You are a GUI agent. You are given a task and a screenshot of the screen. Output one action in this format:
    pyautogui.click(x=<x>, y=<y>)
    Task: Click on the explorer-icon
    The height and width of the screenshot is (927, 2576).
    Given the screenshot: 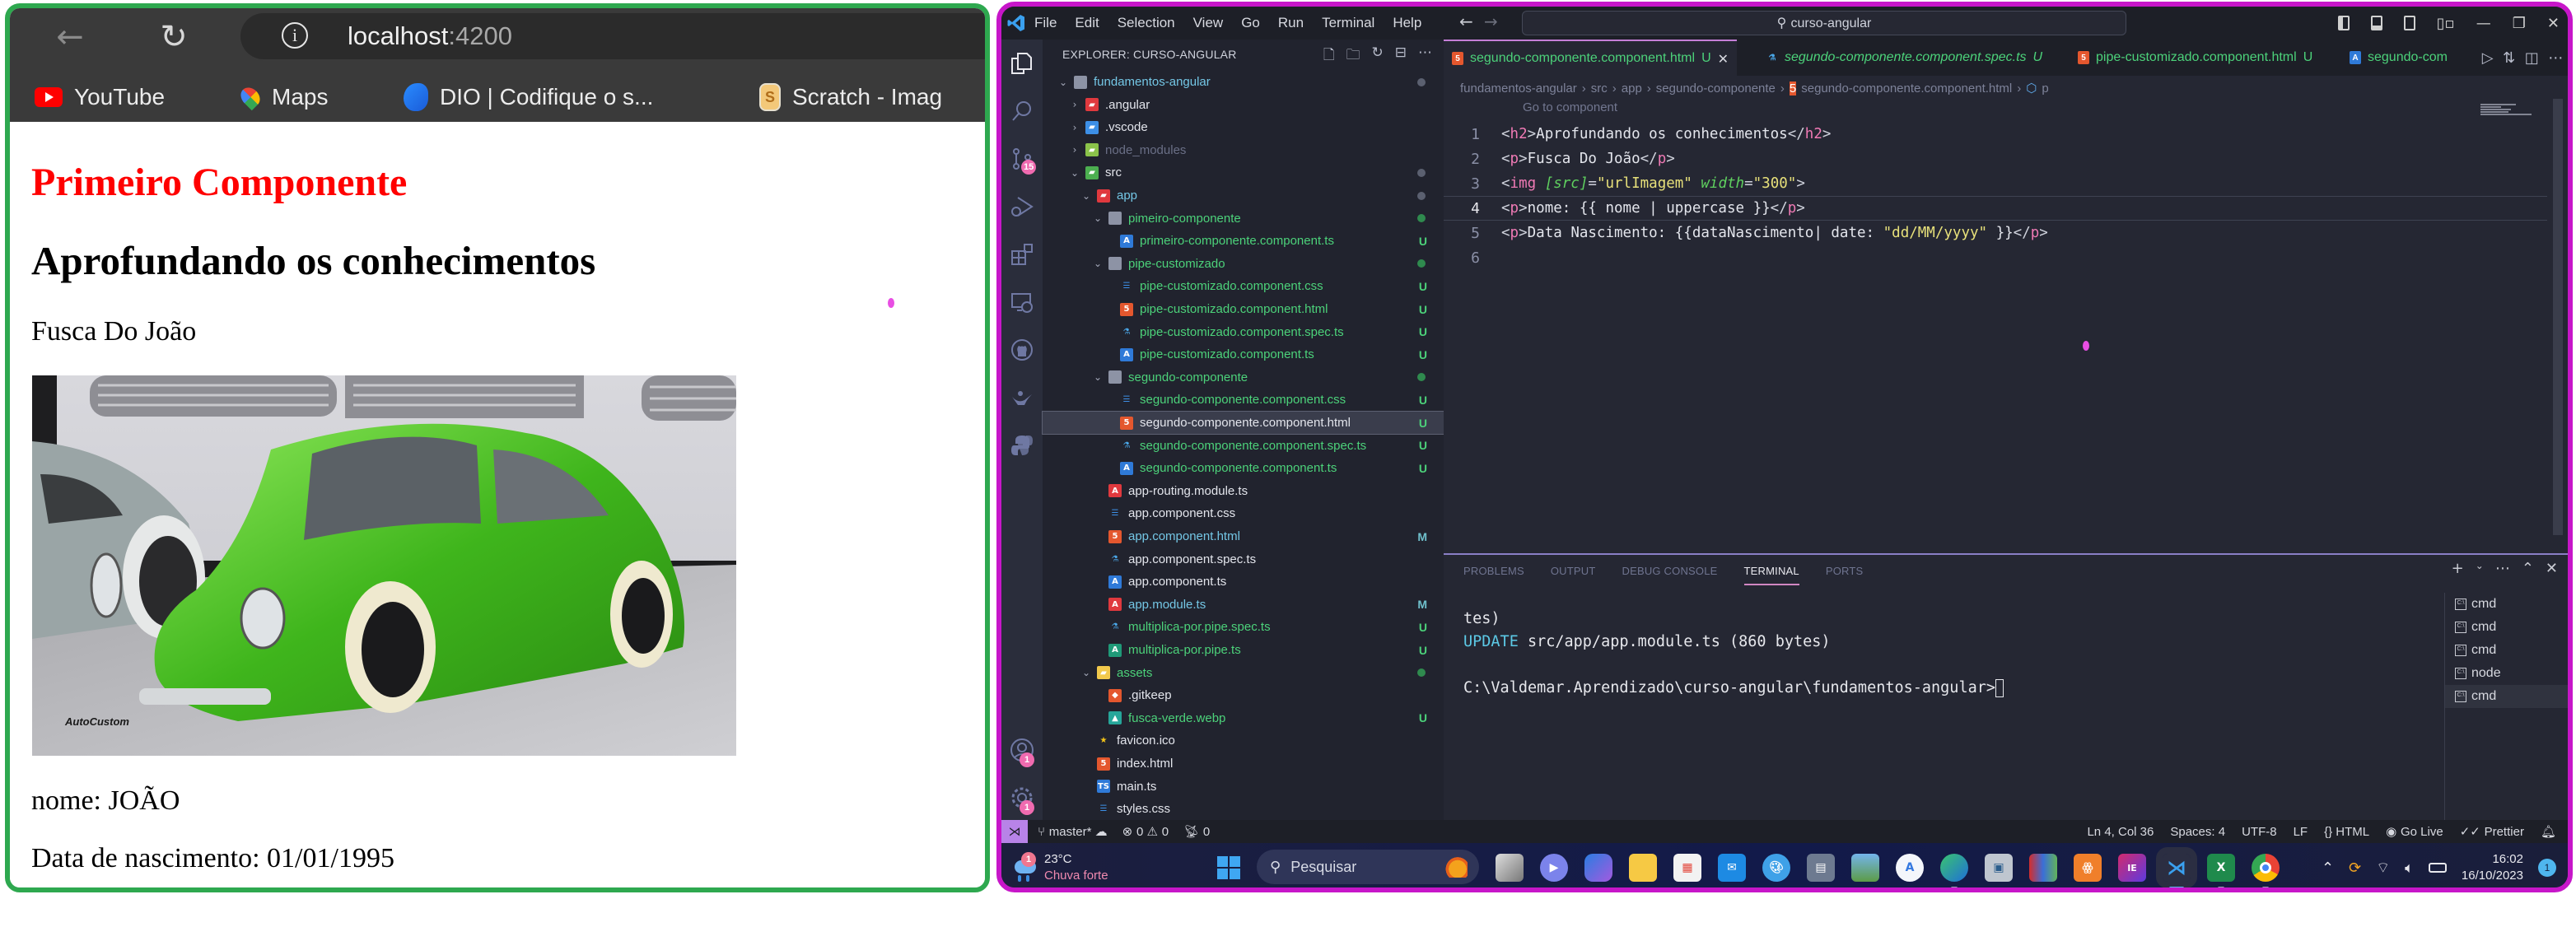 What is the action you would take?
    pyautogui.click(x=1022, y=63)
    